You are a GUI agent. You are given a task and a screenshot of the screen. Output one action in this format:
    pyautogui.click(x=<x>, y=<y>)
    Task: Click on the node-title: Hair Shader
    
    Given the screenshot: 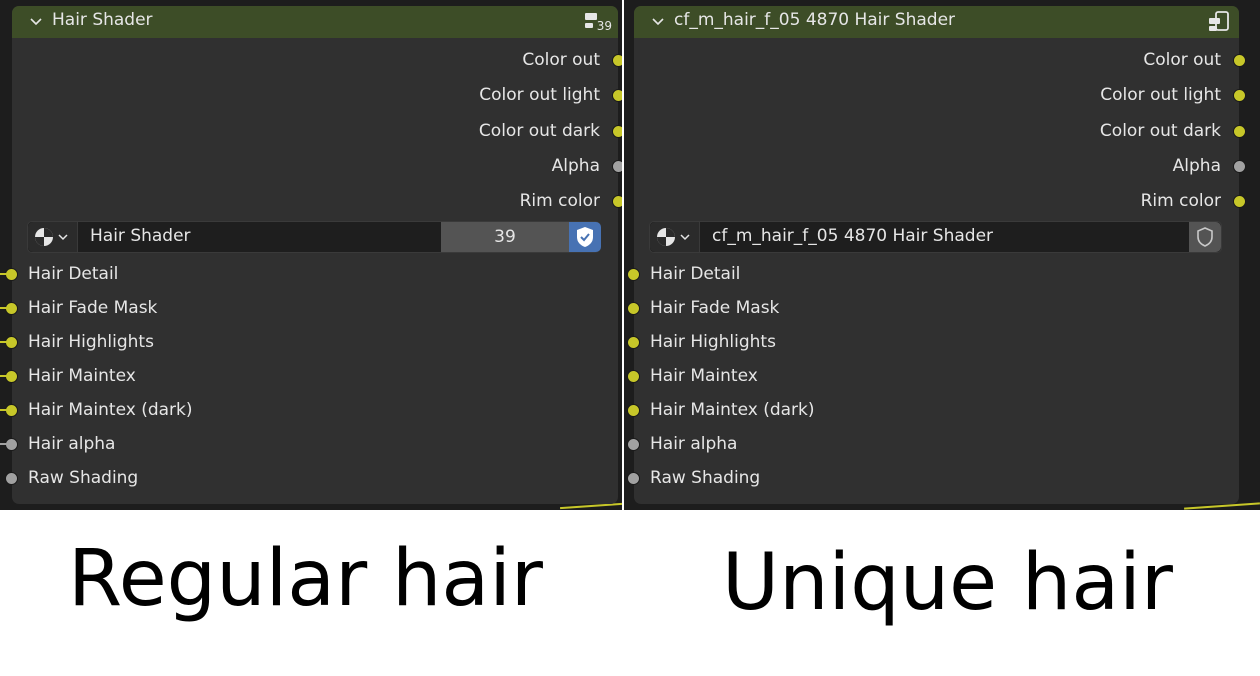 What is the action you would take?
    pyautogui.click(x=102, y=20)
    